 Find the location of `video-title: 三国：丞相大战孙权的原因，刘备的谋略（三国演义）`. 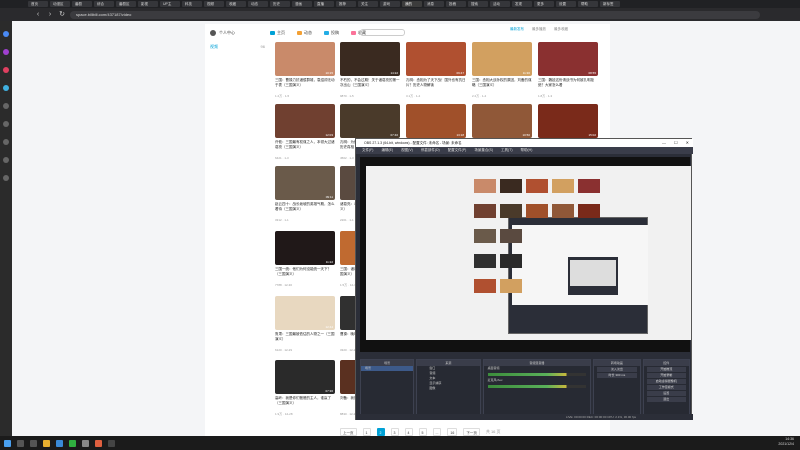

video-title: 三国：丞相大战孙权的原因，刘备的谋略（三国演义） is located at coordinates (502, 85).